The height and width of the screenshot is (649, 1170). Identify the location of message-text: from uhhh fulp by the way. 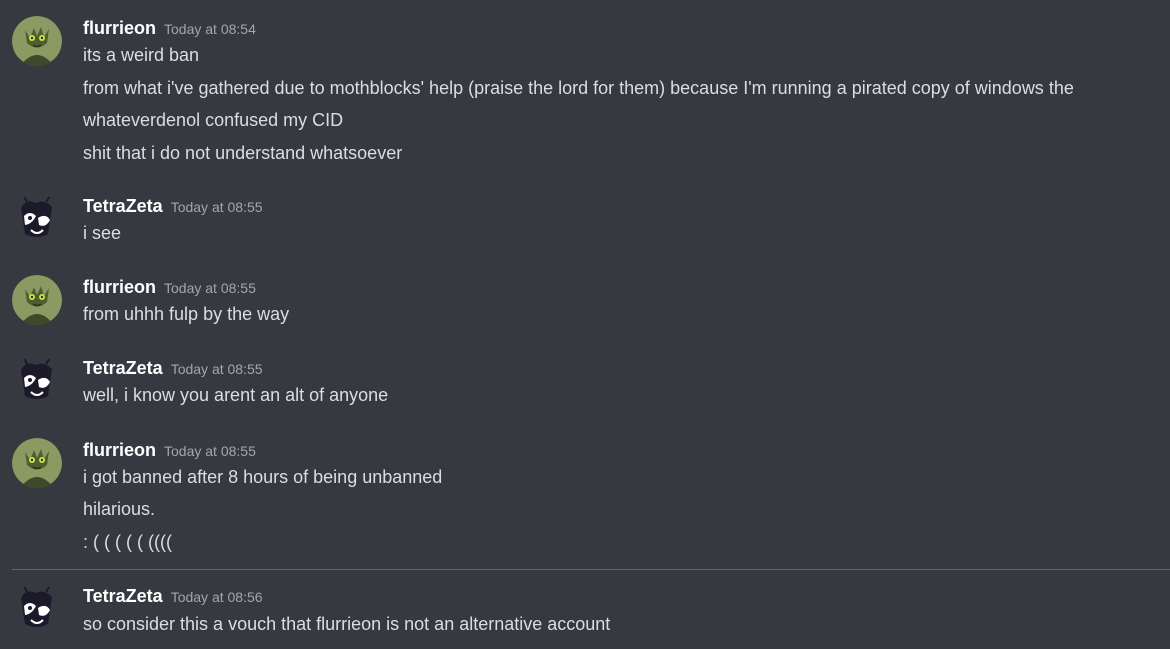
(186, 314).